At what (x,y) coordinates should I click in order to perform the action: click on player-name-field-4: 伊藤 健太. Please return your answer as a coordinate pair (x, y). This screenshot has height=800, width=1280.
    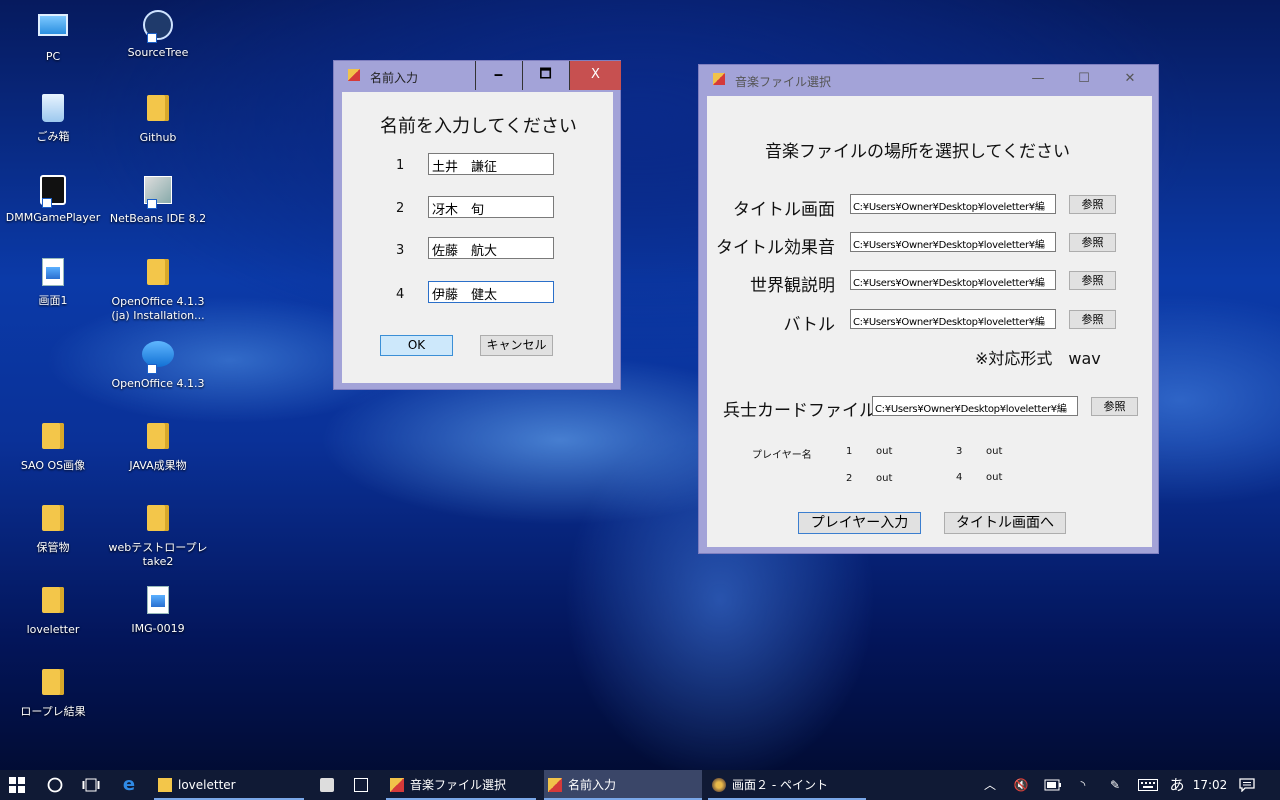
    Looking at the image, I should click on (491, 292).